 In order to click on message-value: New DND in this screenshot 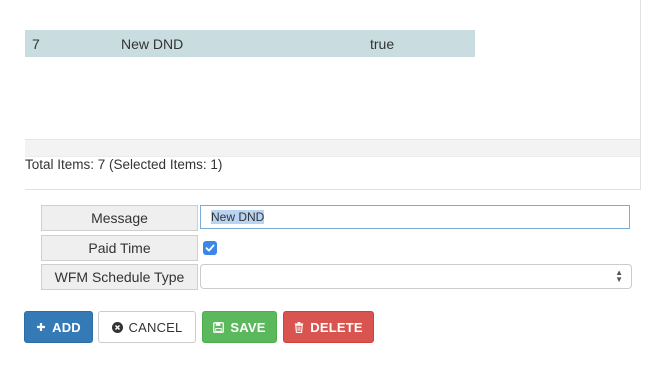, I will do `click(238, 217)`.